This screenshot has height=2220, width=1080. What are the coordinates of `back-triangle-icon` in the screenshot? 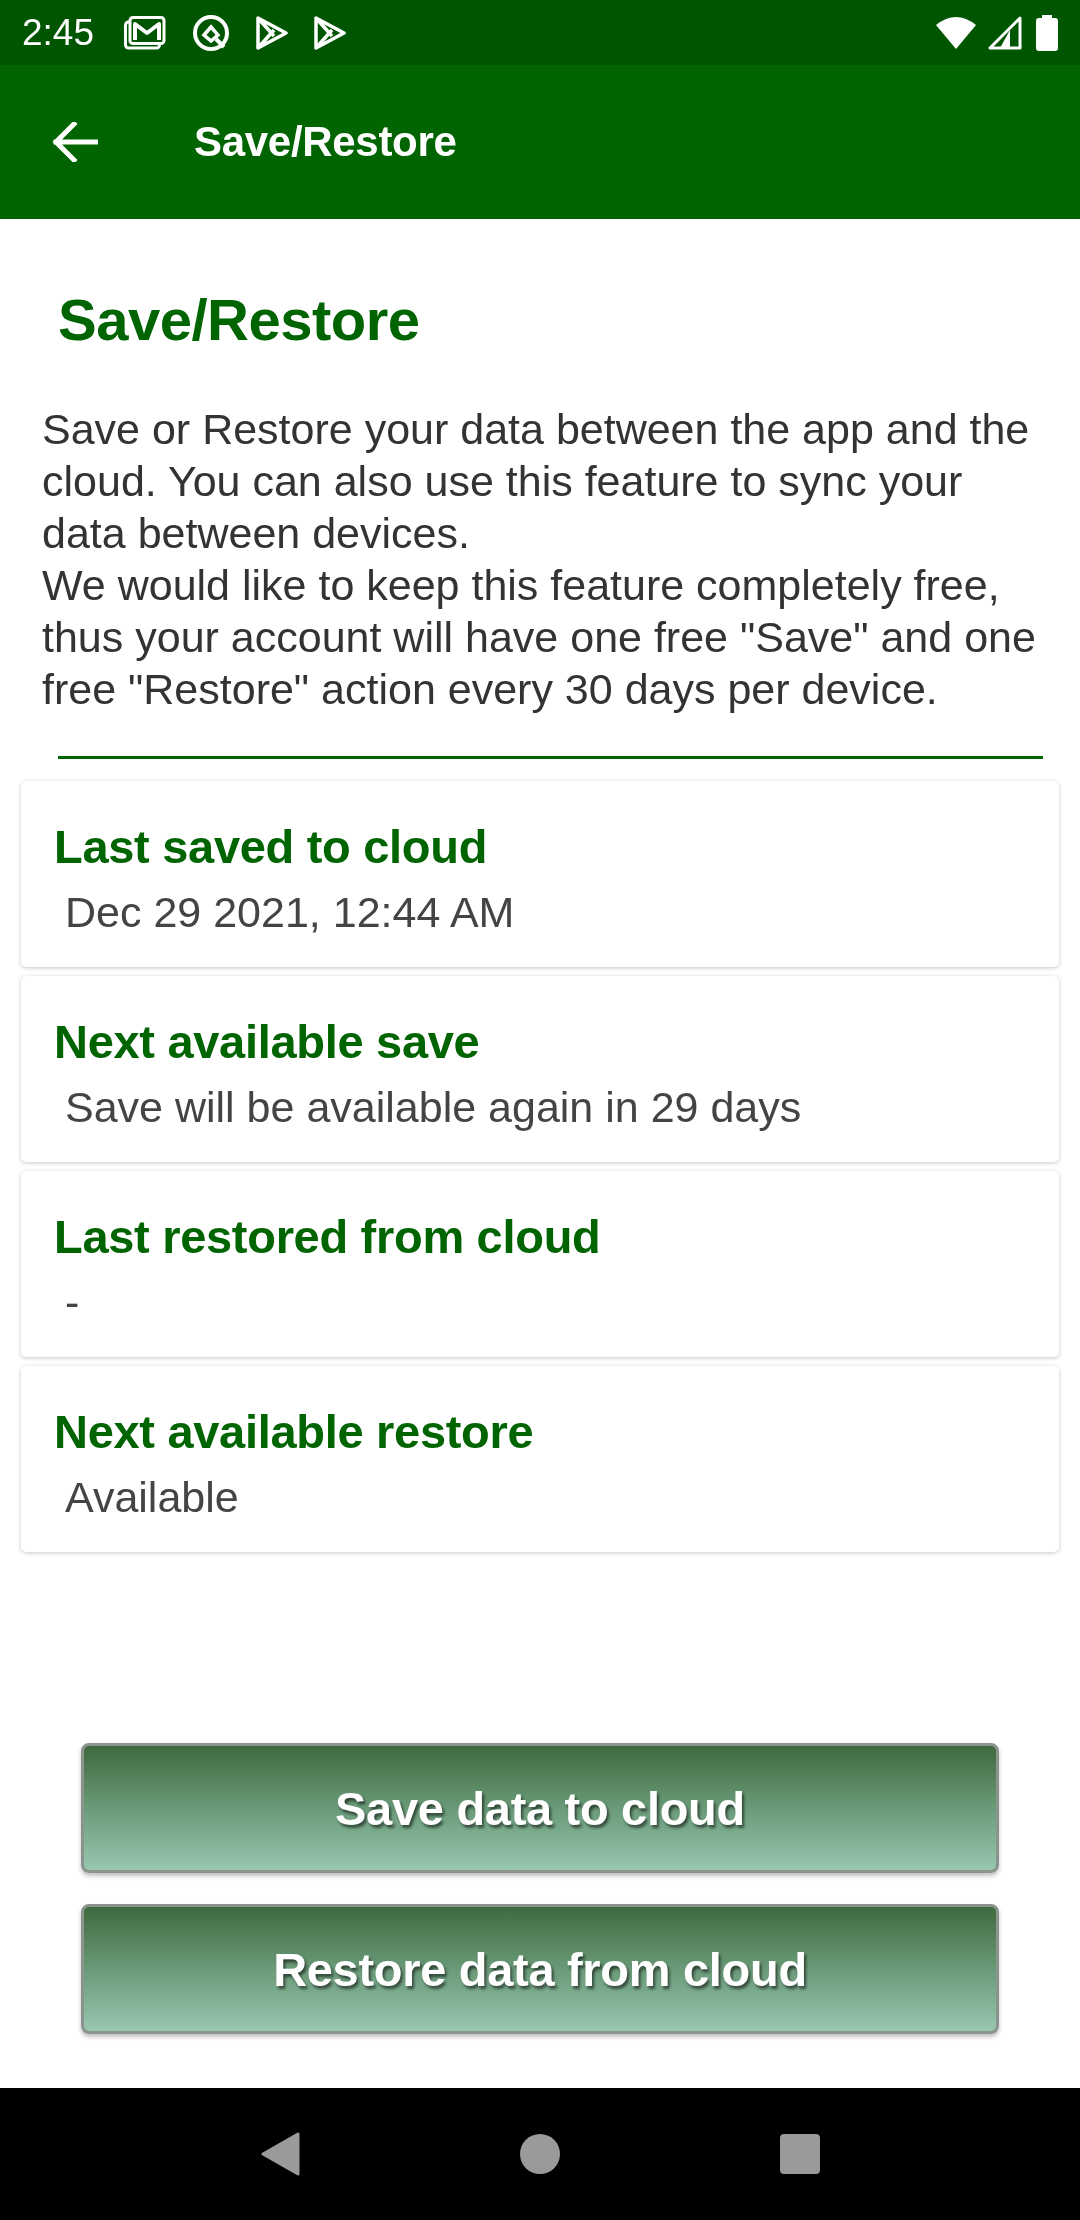 It's located at (280, 2154).